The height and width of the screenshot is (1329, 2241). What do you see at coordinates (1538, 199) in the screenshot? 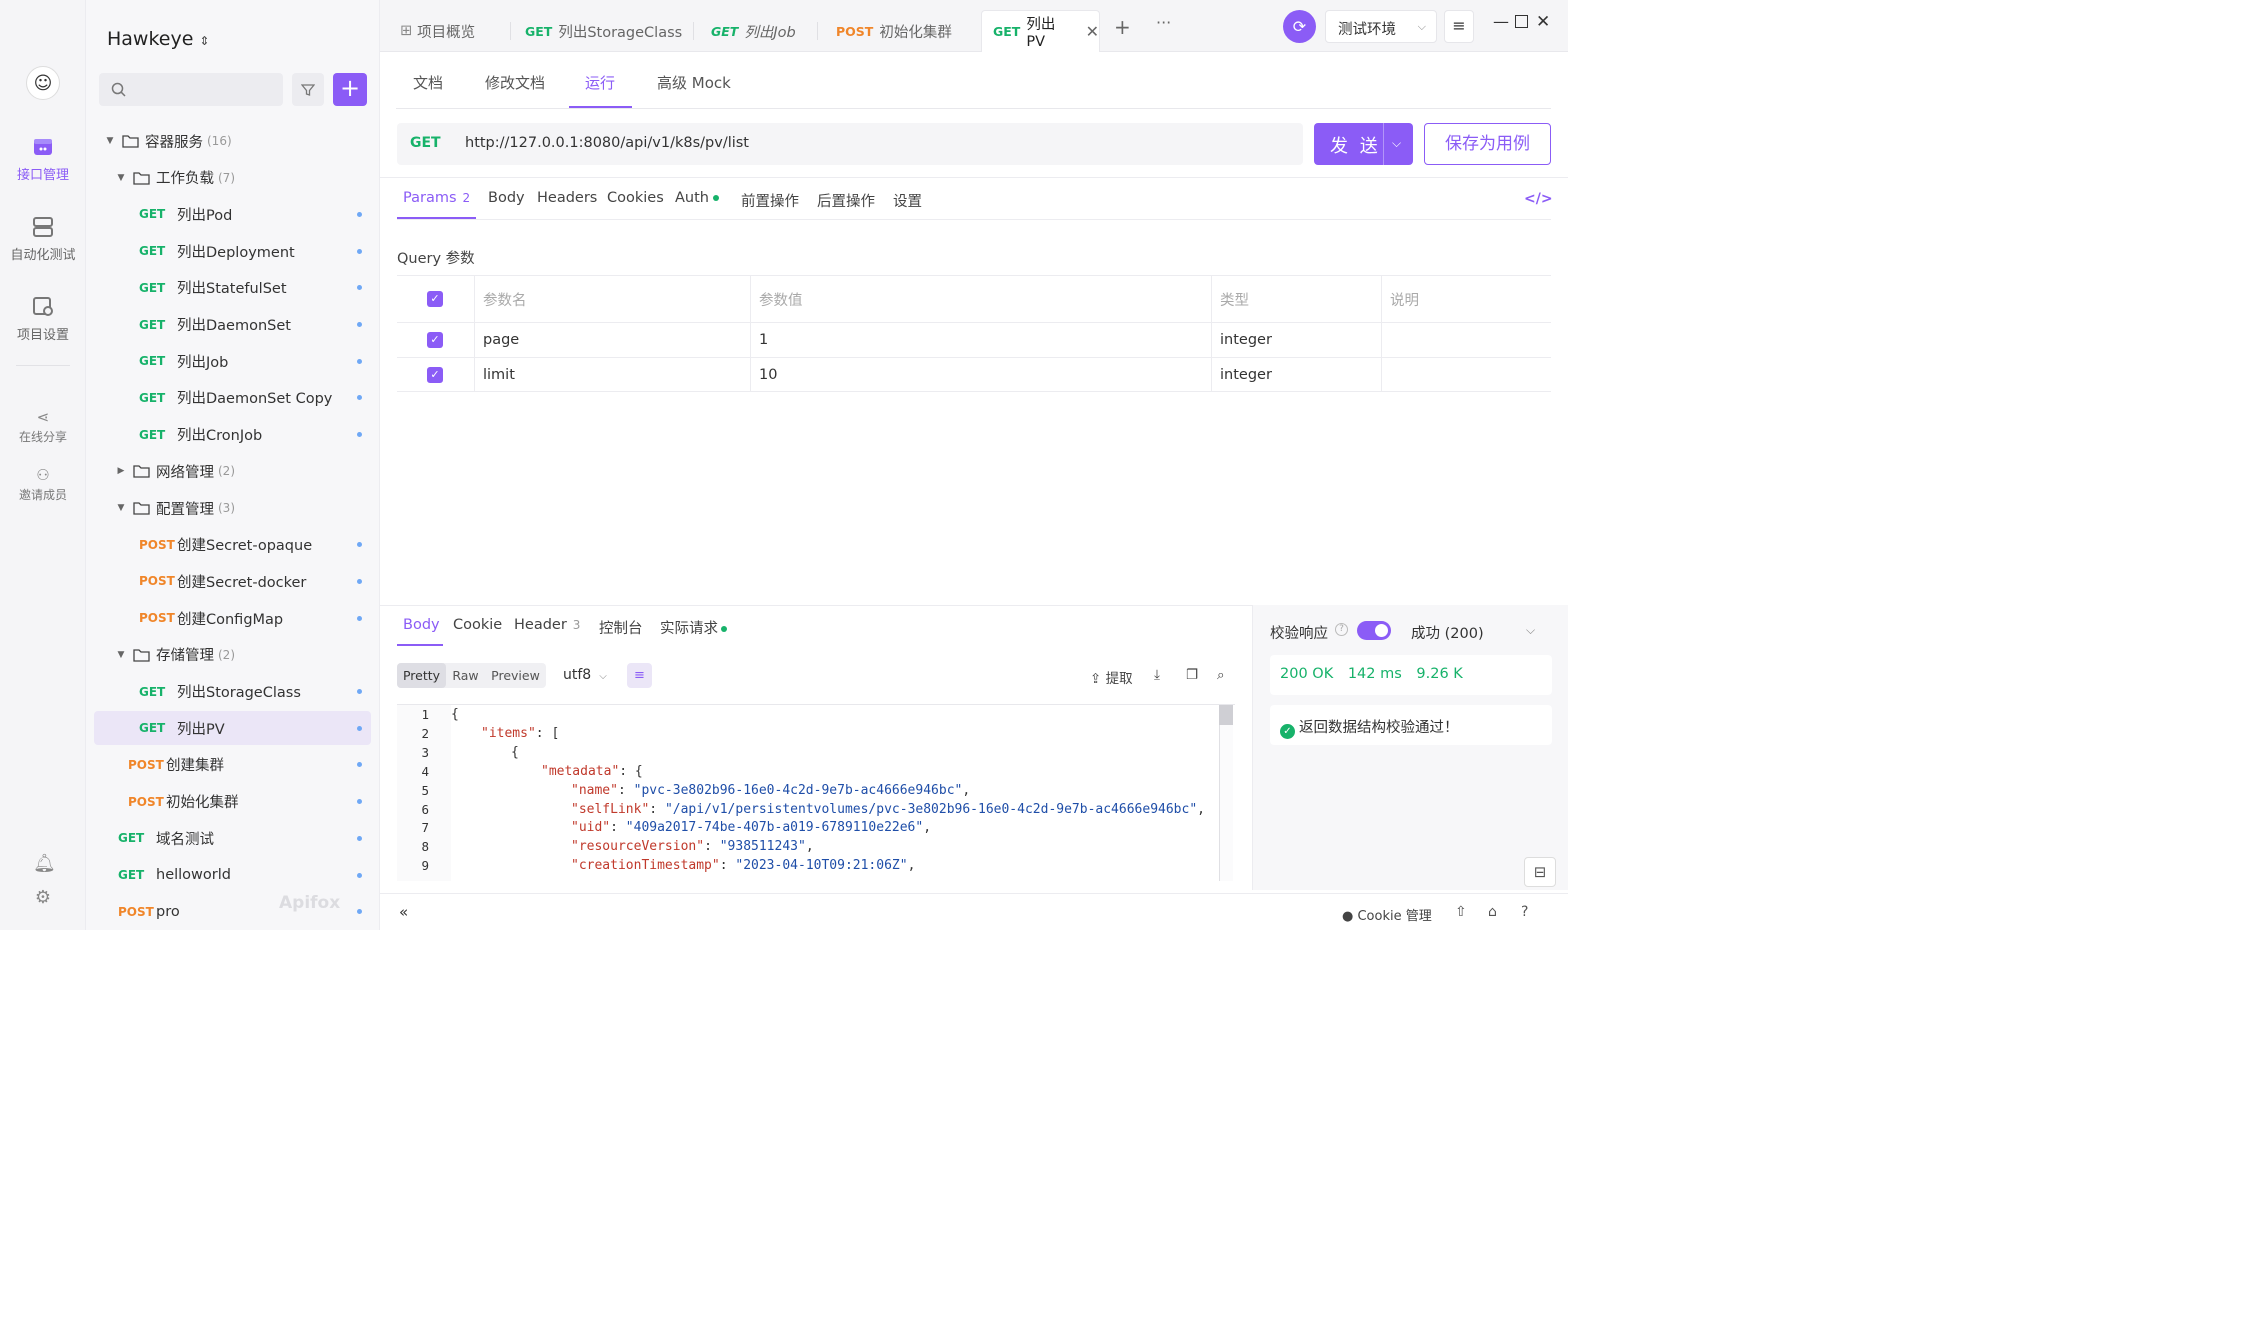
I see `code-icon: </>` at bounding box center [1538, 199].